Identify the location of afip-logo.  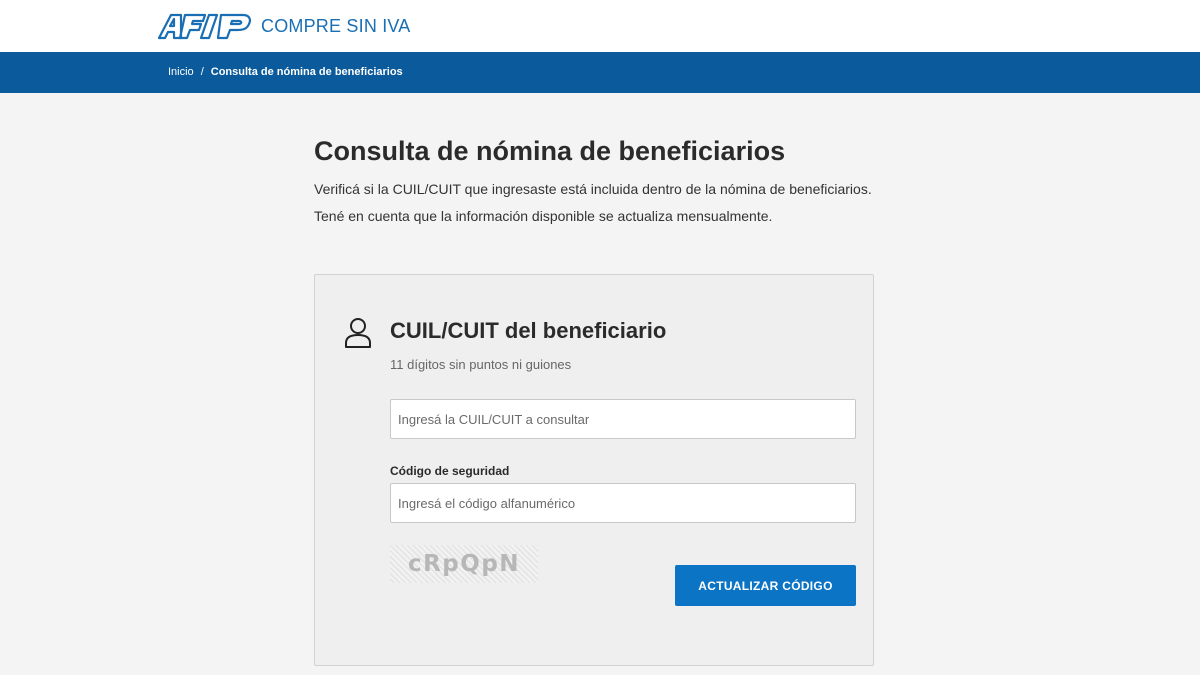
(205, 26).